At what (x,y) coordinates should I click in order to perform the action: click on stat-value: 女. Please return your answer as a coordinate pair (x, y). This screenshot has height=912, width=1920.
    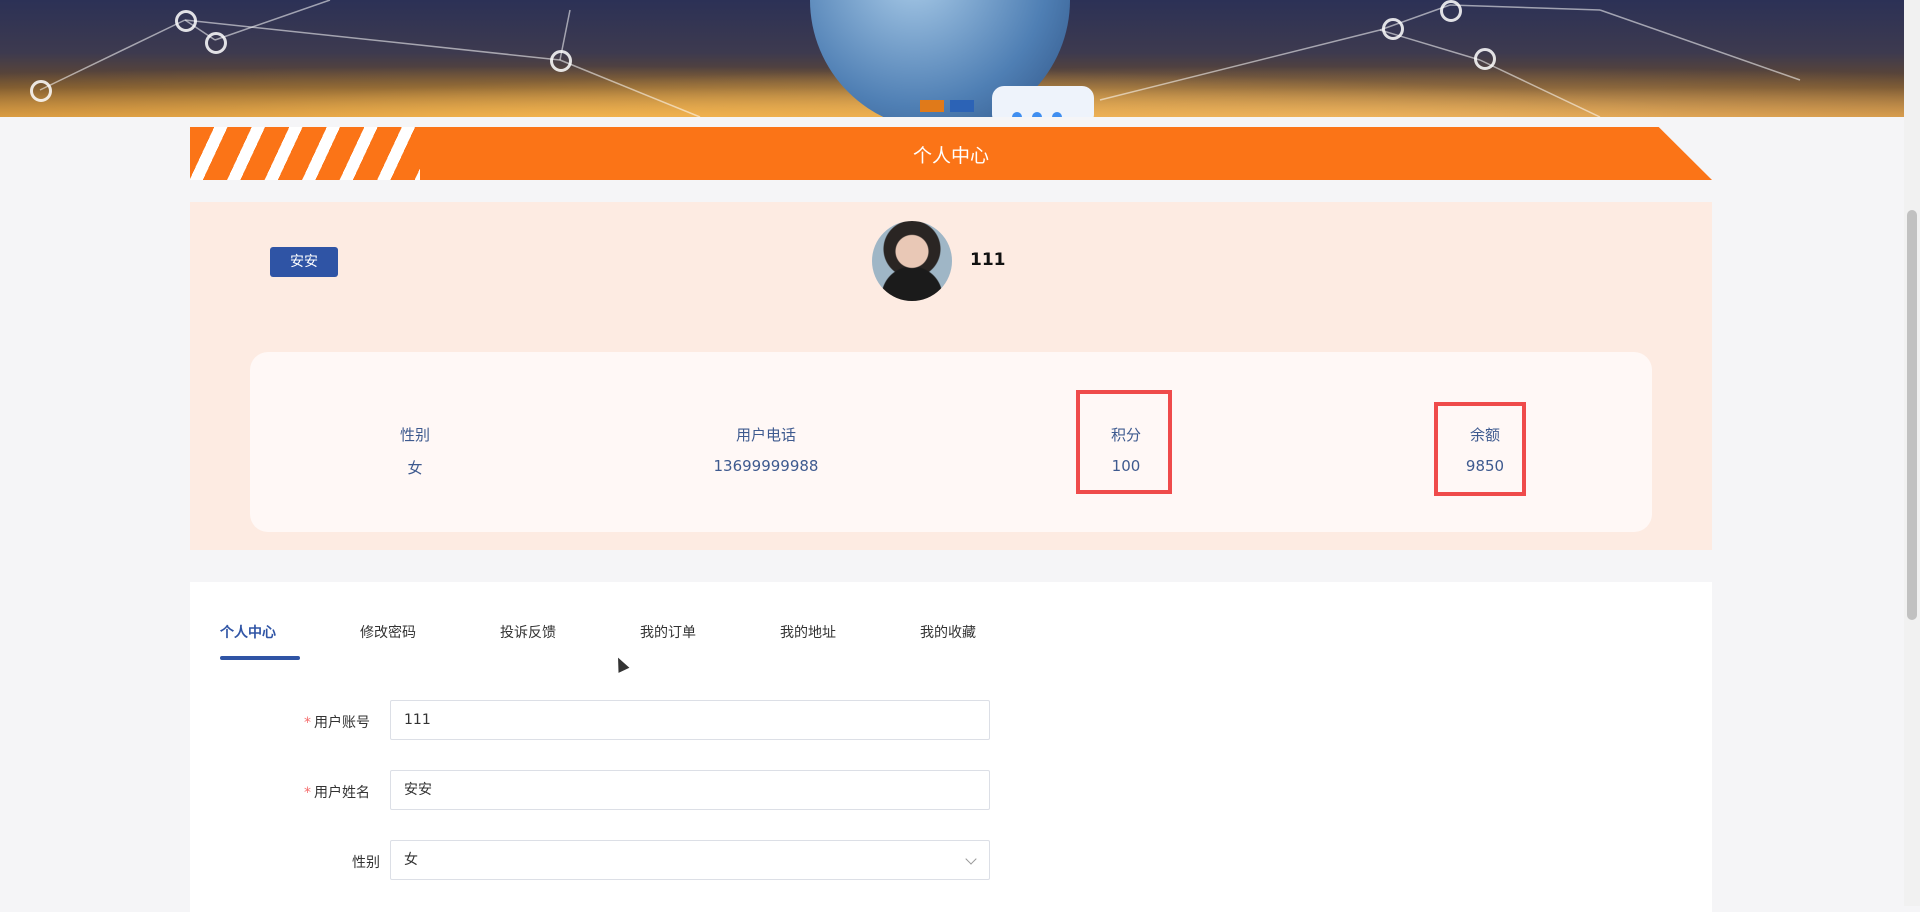
    Looking at the image, I should click on (415, 468).